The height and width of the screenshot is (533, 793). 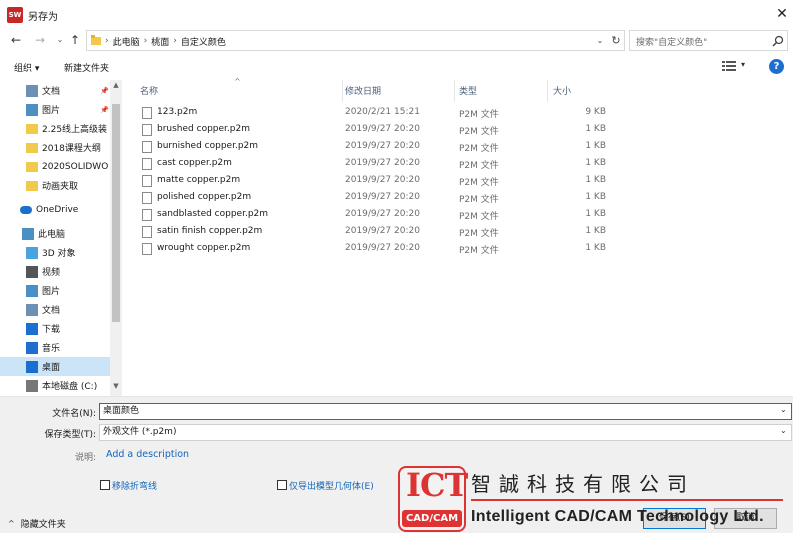 I want to click on column-header-date: 修改日期, so click(x=363, y=90).